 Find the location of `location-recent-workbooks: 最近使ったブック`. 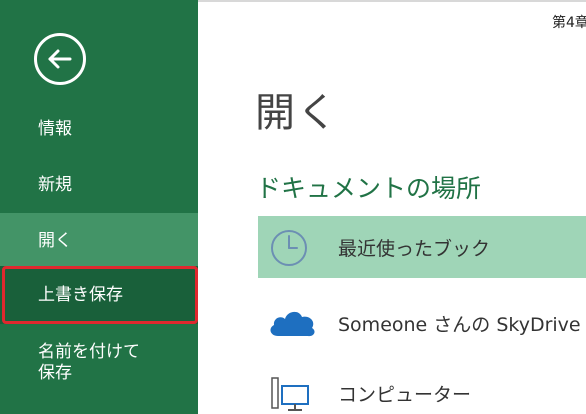

location-recent-workbooks: 最近使ったブック is located at coordinates (422, 247).